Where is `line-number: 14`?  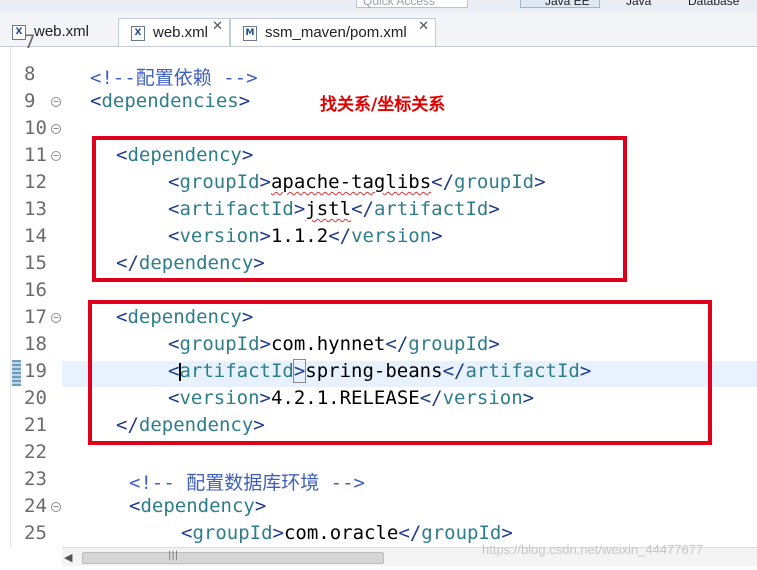 line-number: 14 is located at coordinates (35, 236).